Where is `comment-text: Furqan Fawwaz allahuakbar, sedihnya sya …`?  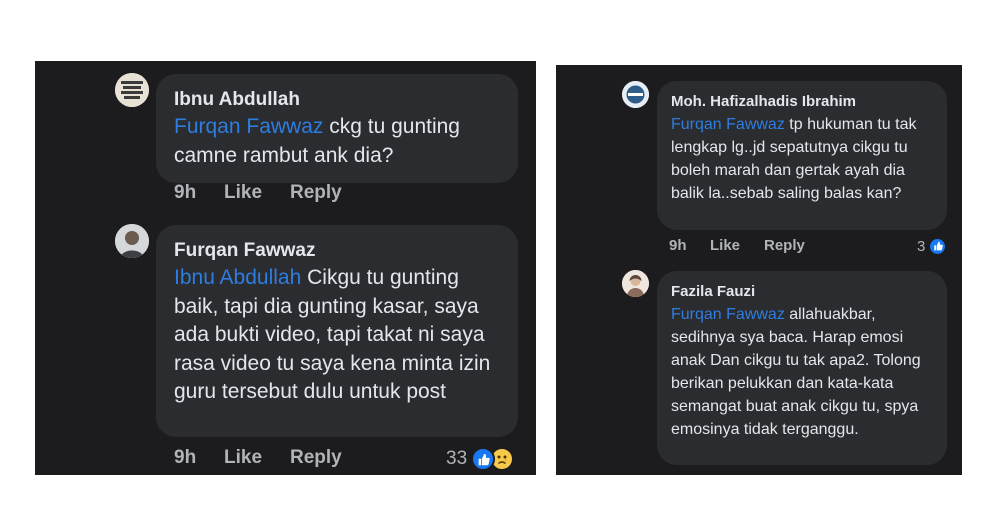 comment-text: Furqan Fawwaz allahuakbar, sedihnya sya … is located at coordinates (802, 372).